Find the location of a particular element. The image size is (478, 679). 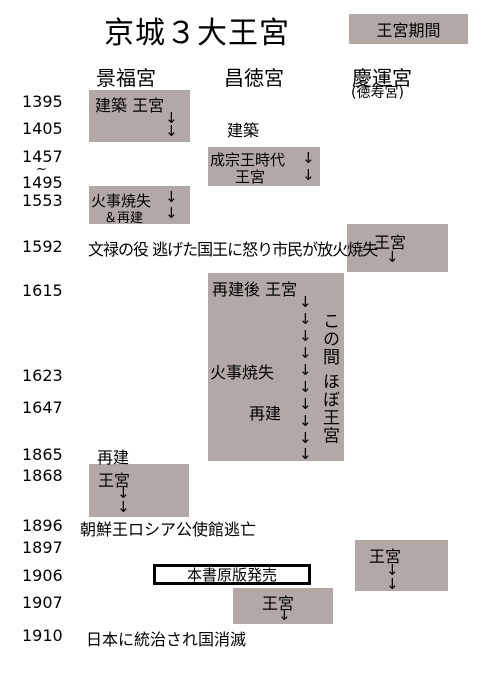

year-label: 1896 is located at coordinates (42, 525).